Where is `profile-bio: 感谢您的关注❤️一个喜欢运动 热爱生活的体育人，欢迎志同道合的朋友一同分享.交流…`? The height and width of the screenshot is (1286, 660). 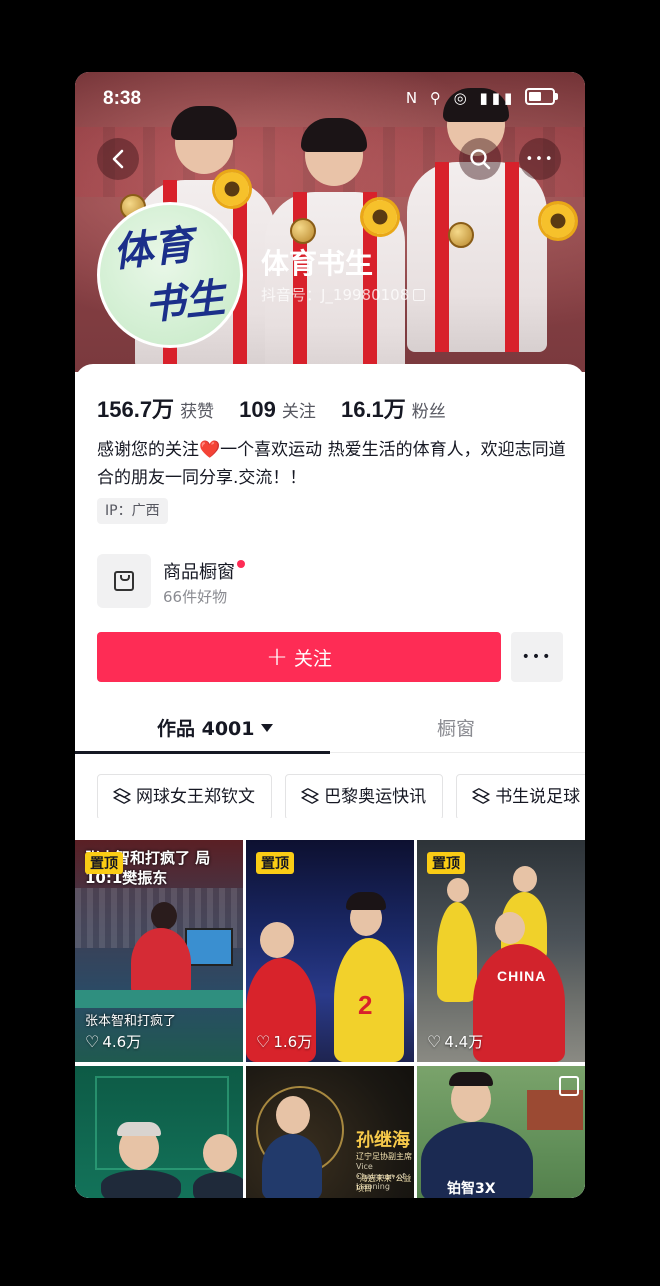 profile-bio: 感谢您的关注❤️一个喜欢运动 热爱生活的体育人，欢迎志同道合的朋友一同分享.交流… is located at coordinates (331, 464).